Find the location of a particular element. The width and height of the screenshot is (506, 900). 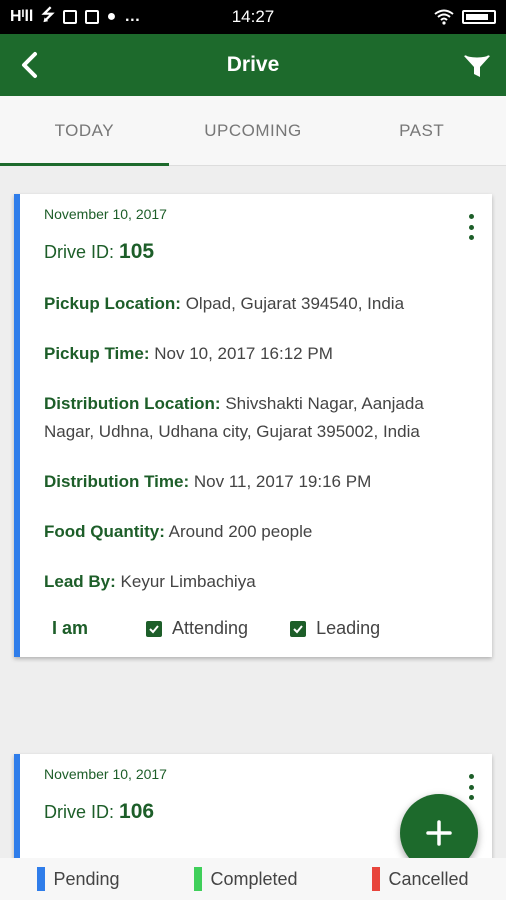

plus-icon is located at coordinates (439, 833).